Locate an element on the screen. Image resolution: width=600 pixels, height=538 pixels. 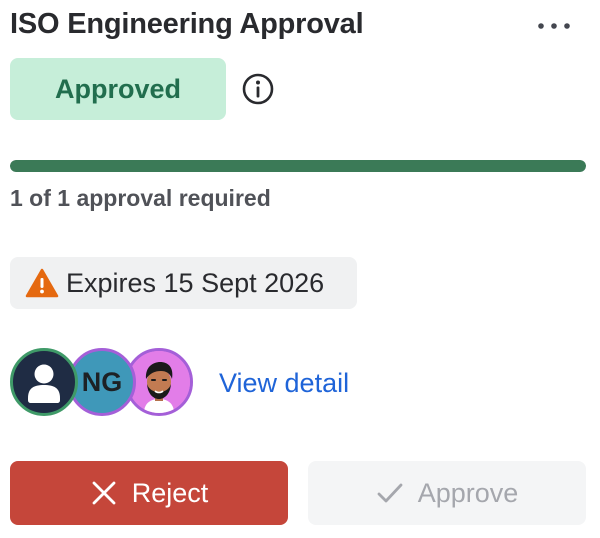
more-horizontal-icon is located at coordinates (554, 26).